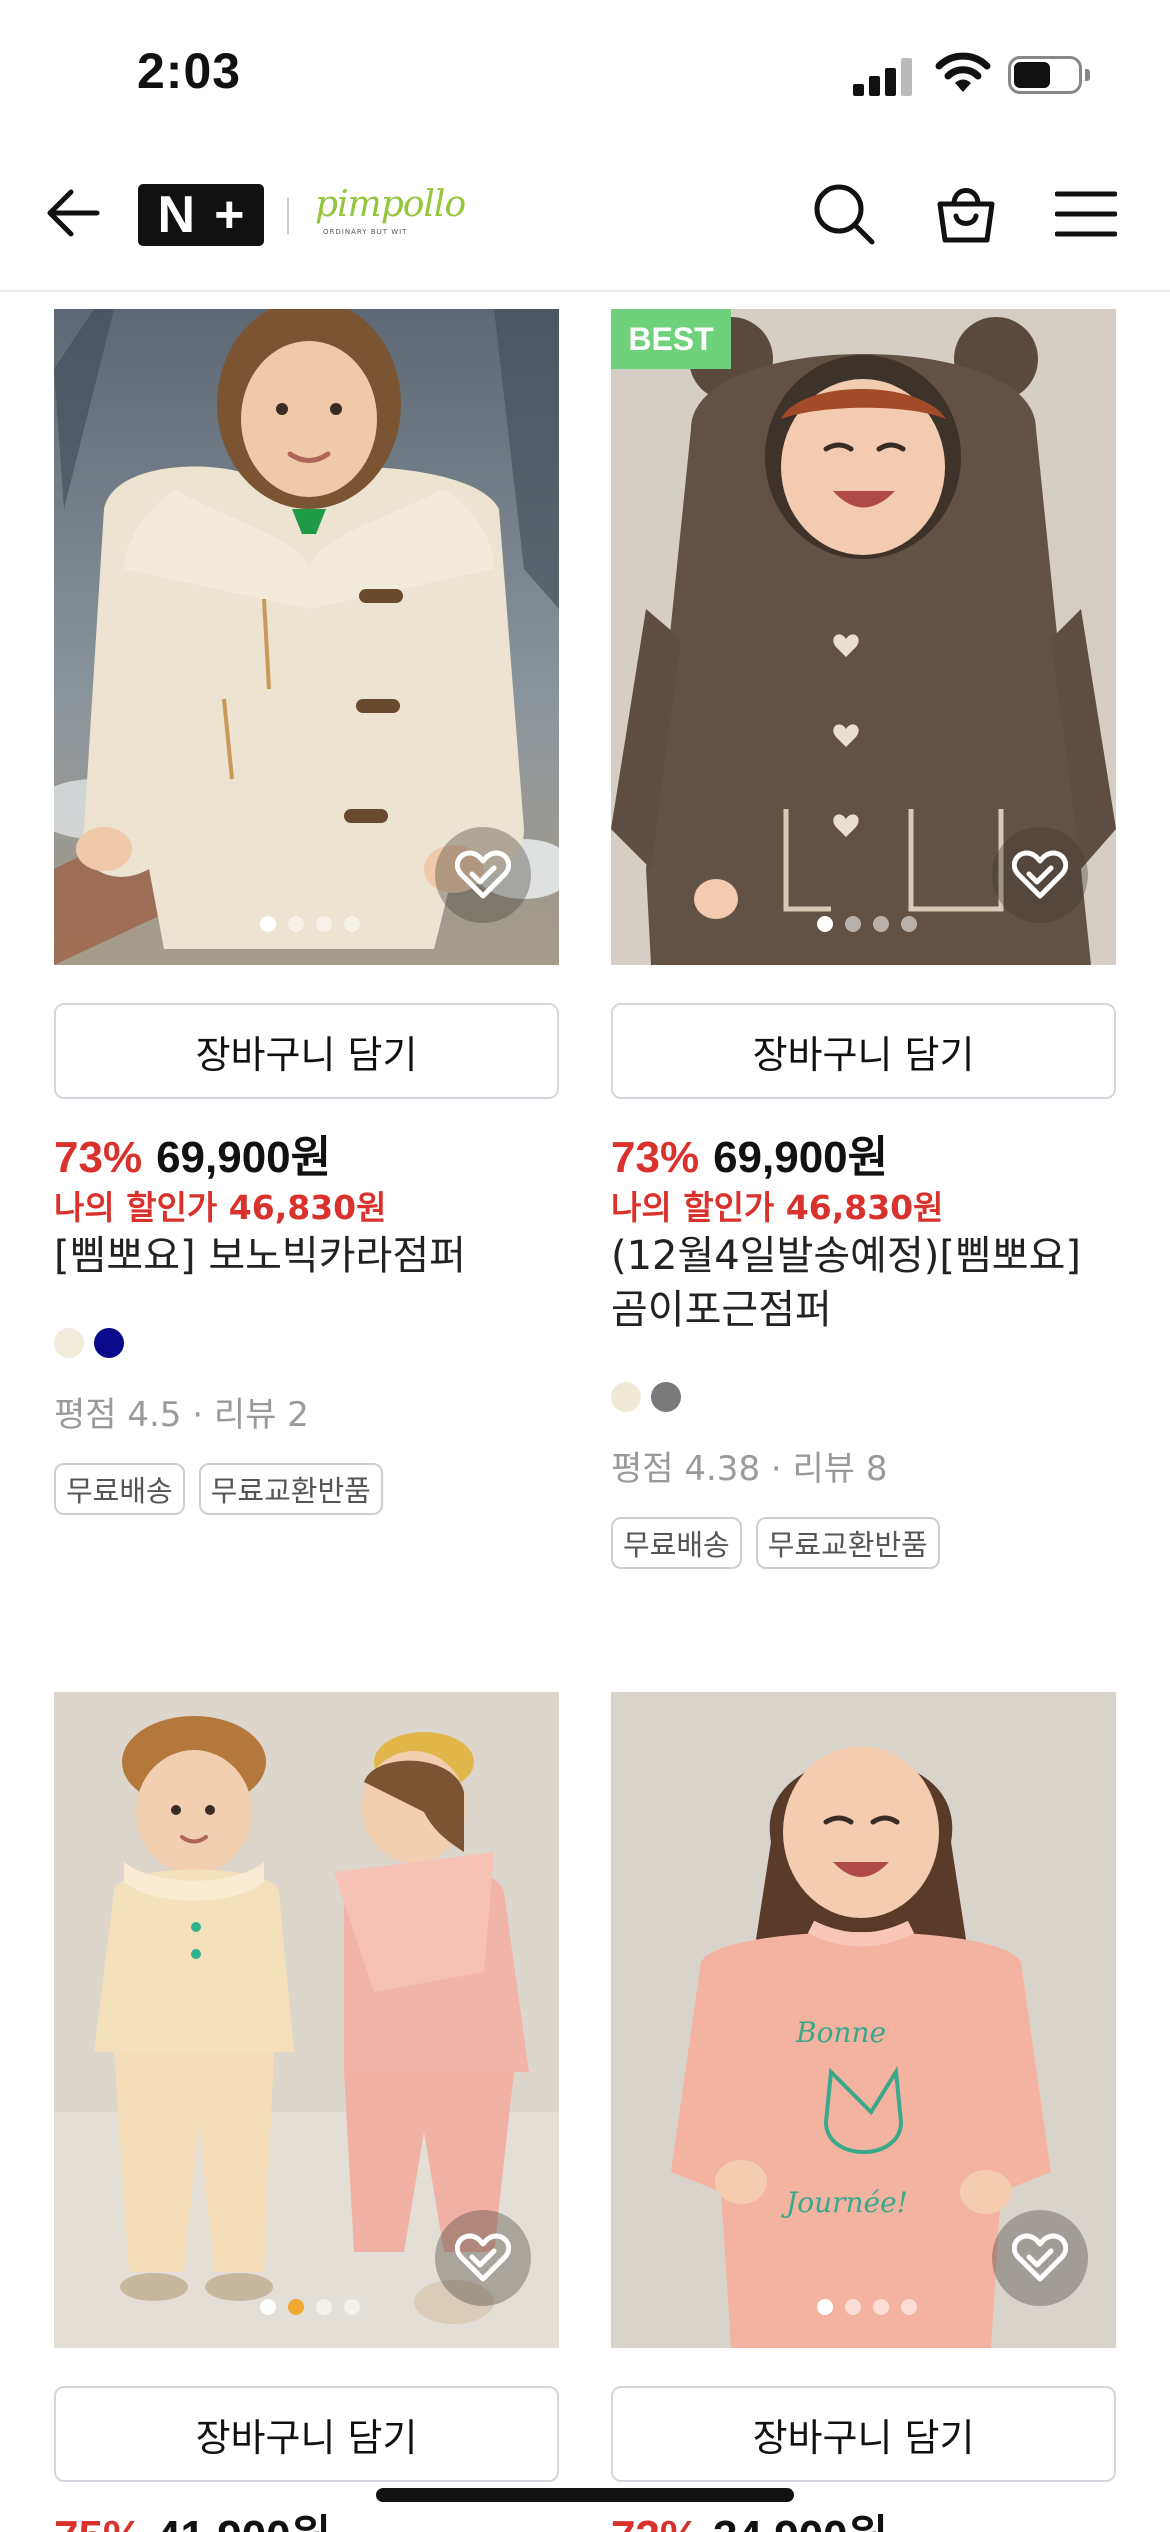  I want to click on status-time: 2:03, so click(189, 71).